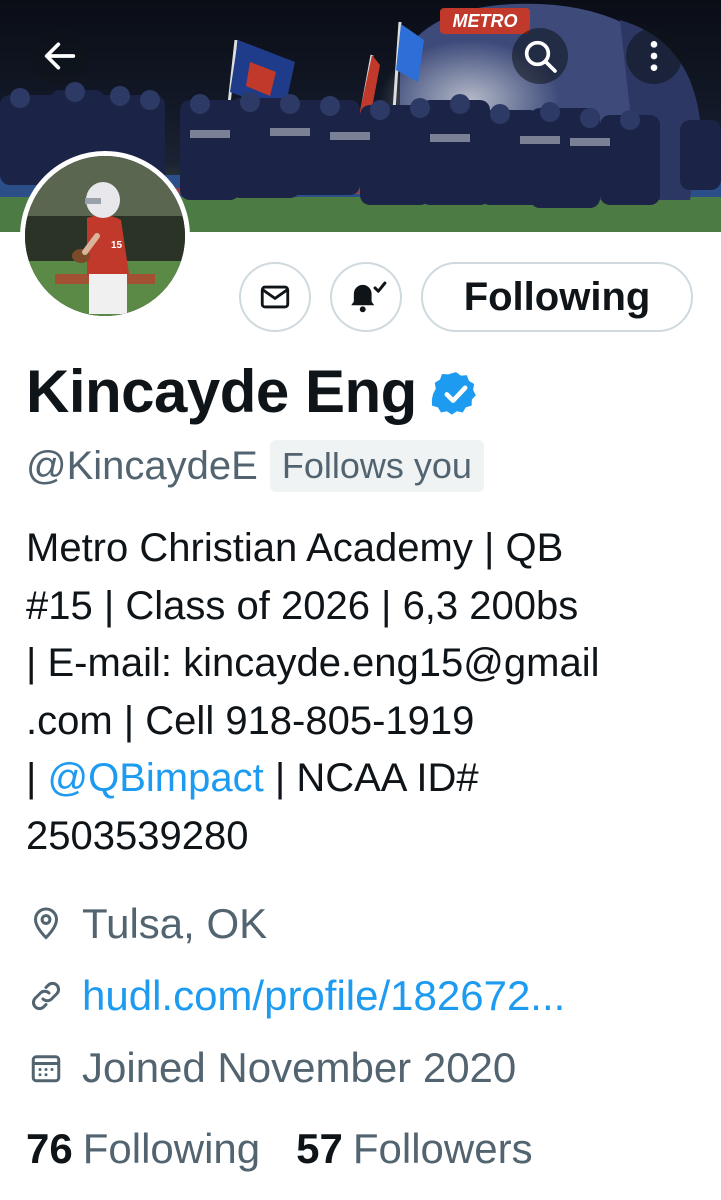 This screenshot has height=1200, width=721. Describe the element at coordinates (557, 297) in the screenshot. I see `following-button: Following` at that location.